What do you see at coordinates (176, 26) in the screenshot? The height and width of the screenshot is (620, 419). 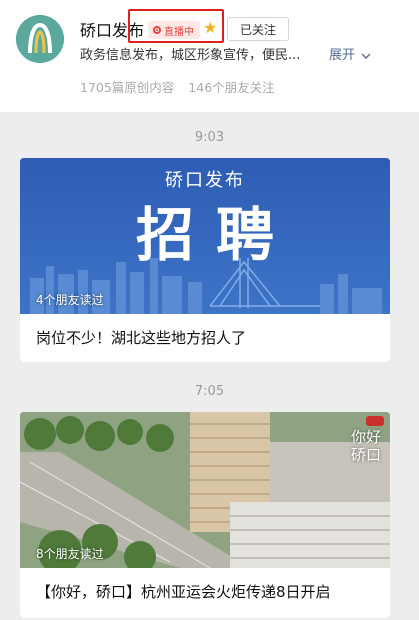 I see `highlight-annotation-box` at bounding box center [176, 26].